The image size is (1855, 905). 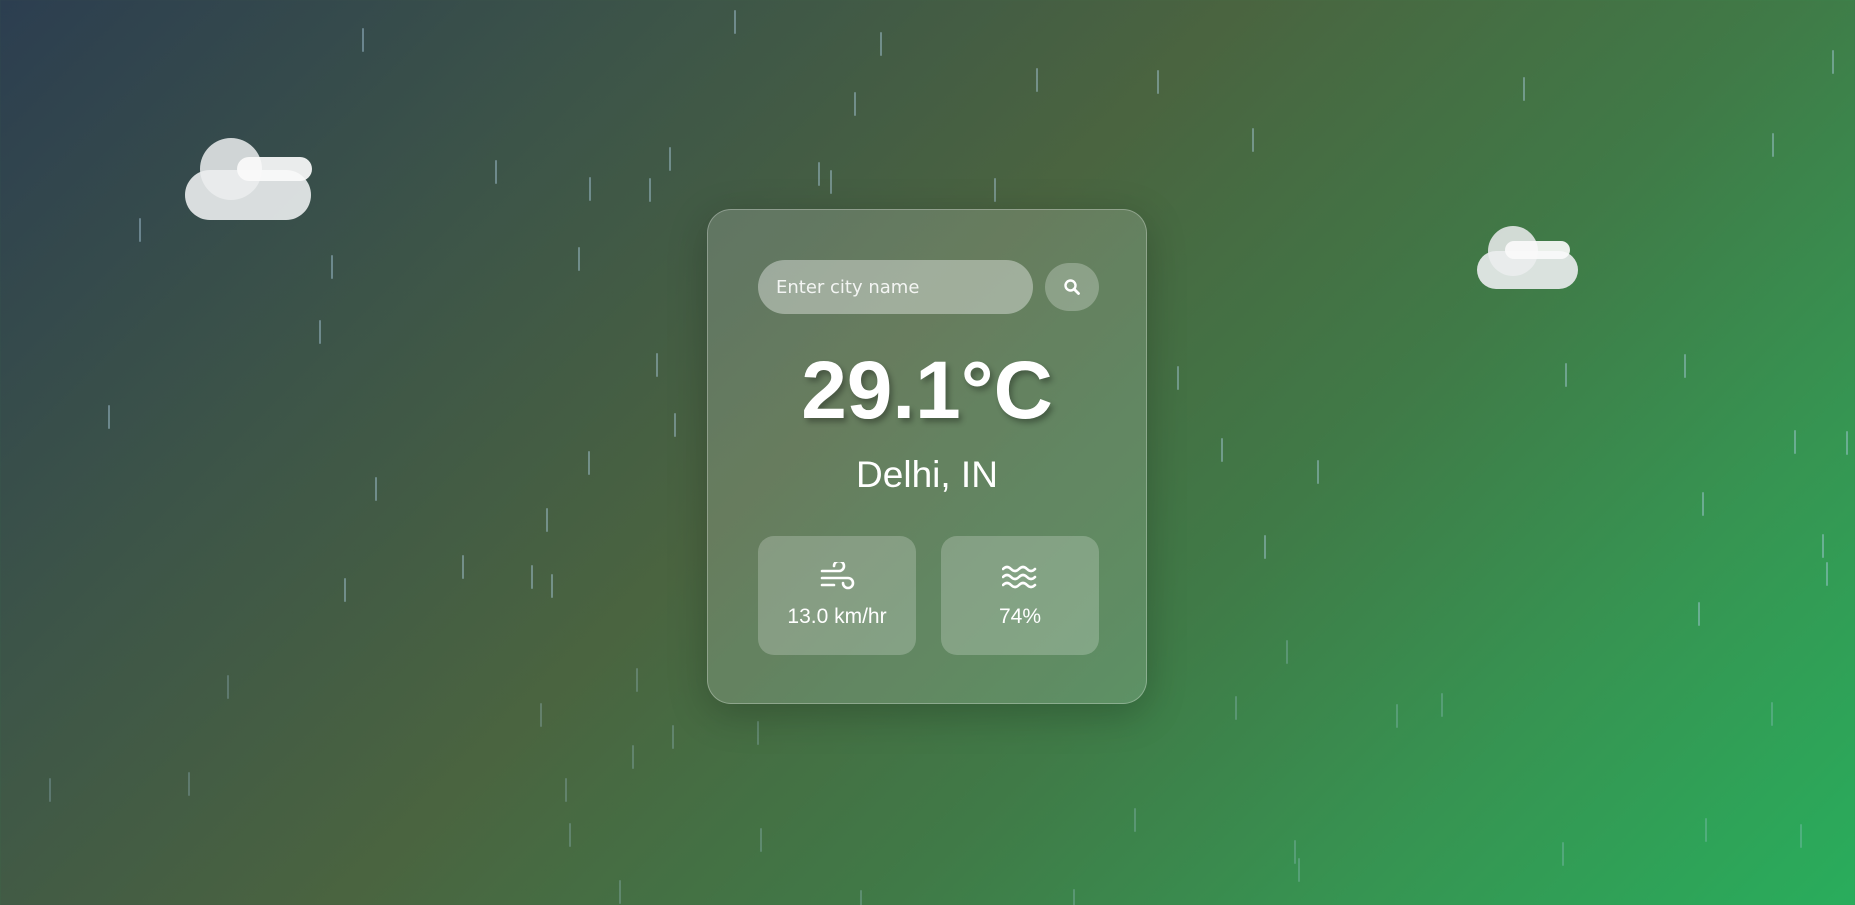 I want to click on search-button, so click(x=1072, y=287).